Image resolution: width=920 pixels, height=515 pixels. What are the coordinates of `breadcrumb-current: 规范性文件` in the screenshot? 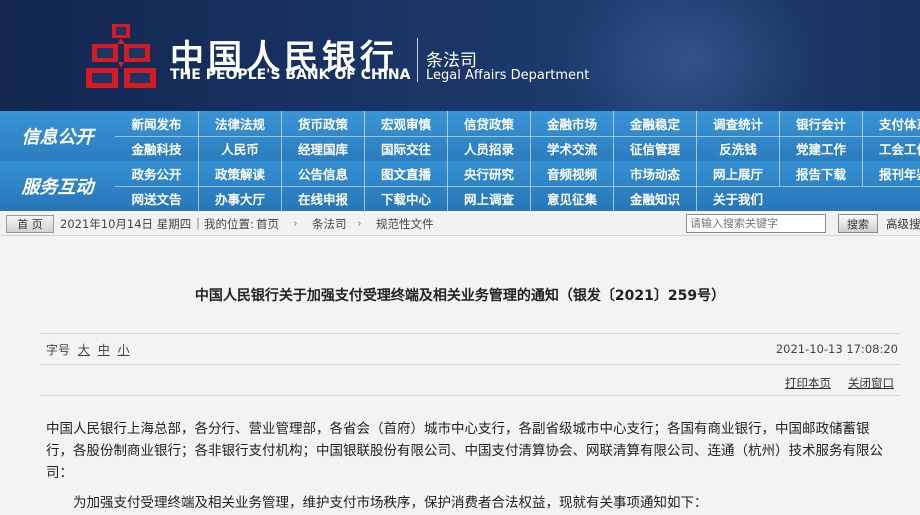 It's located at (405, 224).